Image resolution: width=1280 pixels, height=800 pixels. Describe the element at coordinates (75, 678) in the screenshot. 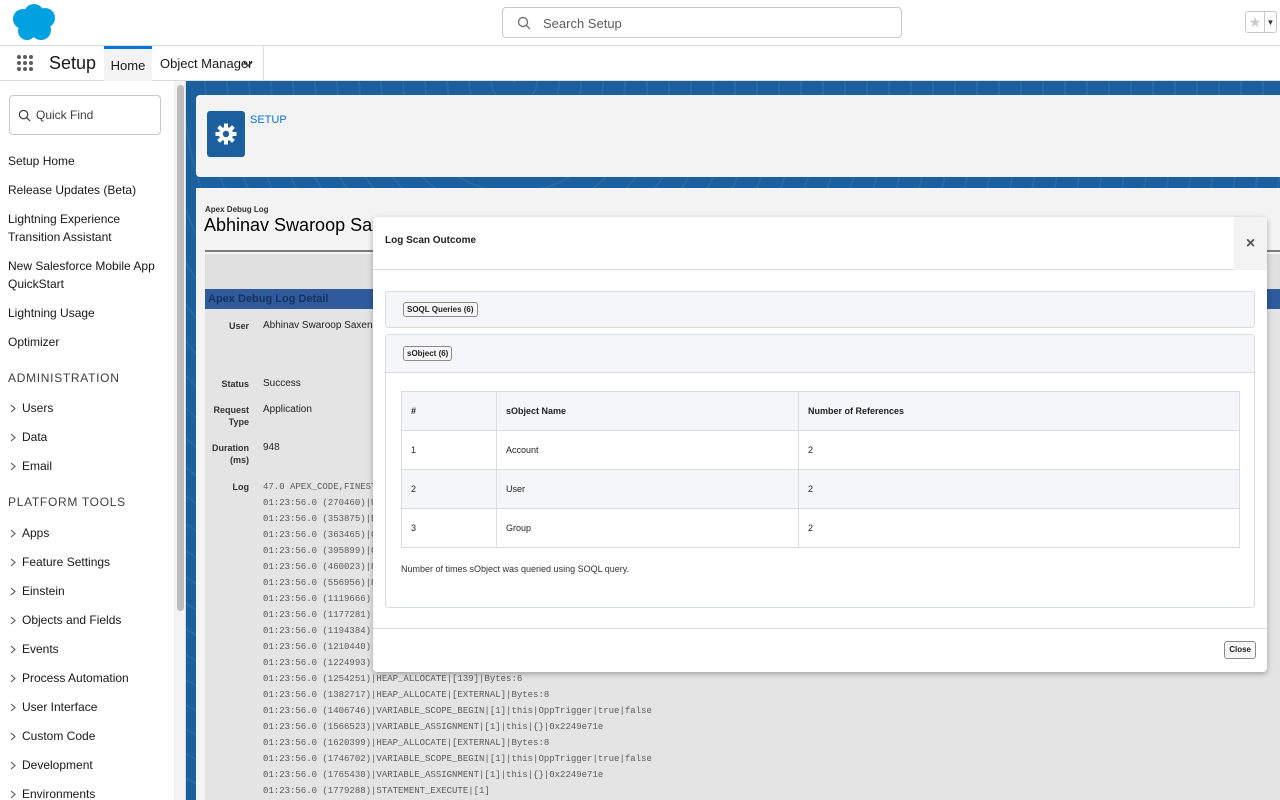

I see `sidebar-item-label: Process Automation` at that location.